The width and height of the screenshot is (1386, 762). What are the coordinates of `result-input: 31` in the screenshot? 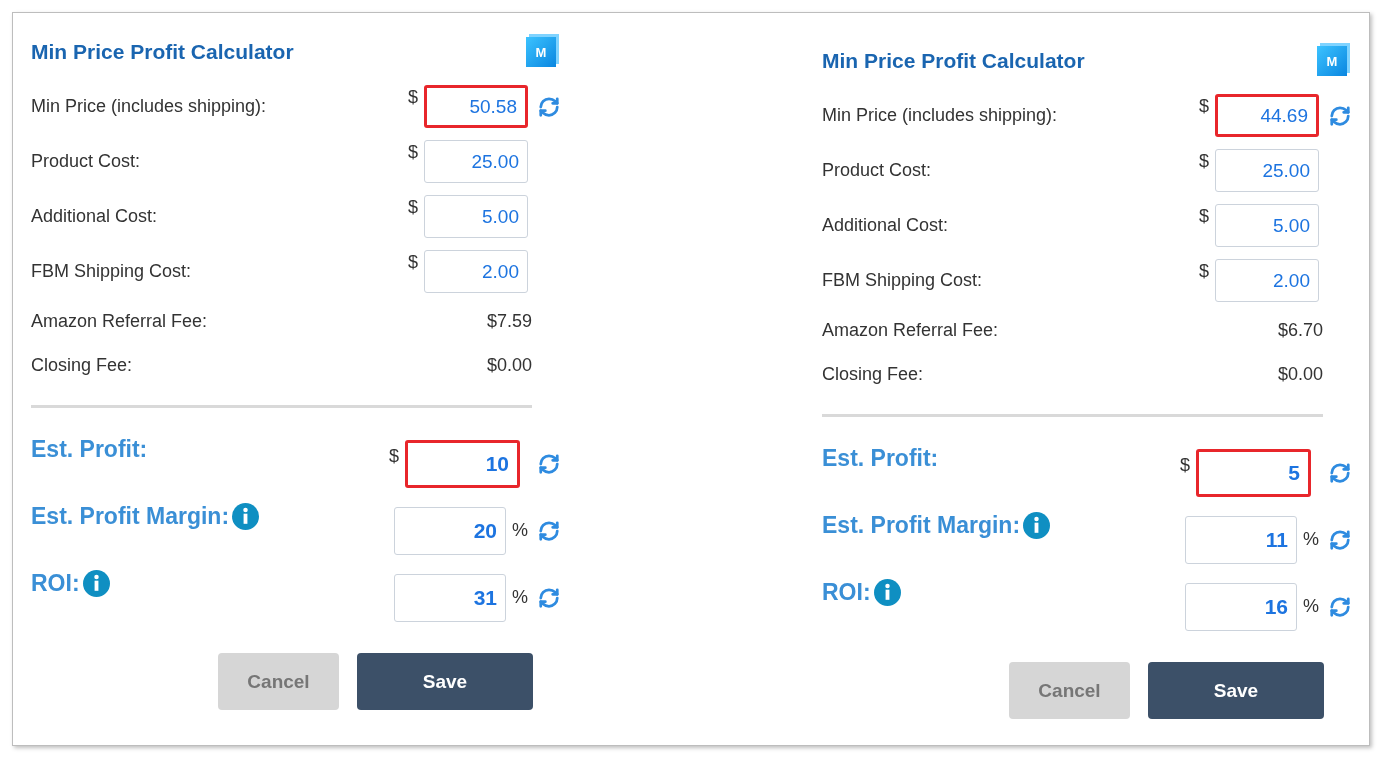 It's located at (450, 597).